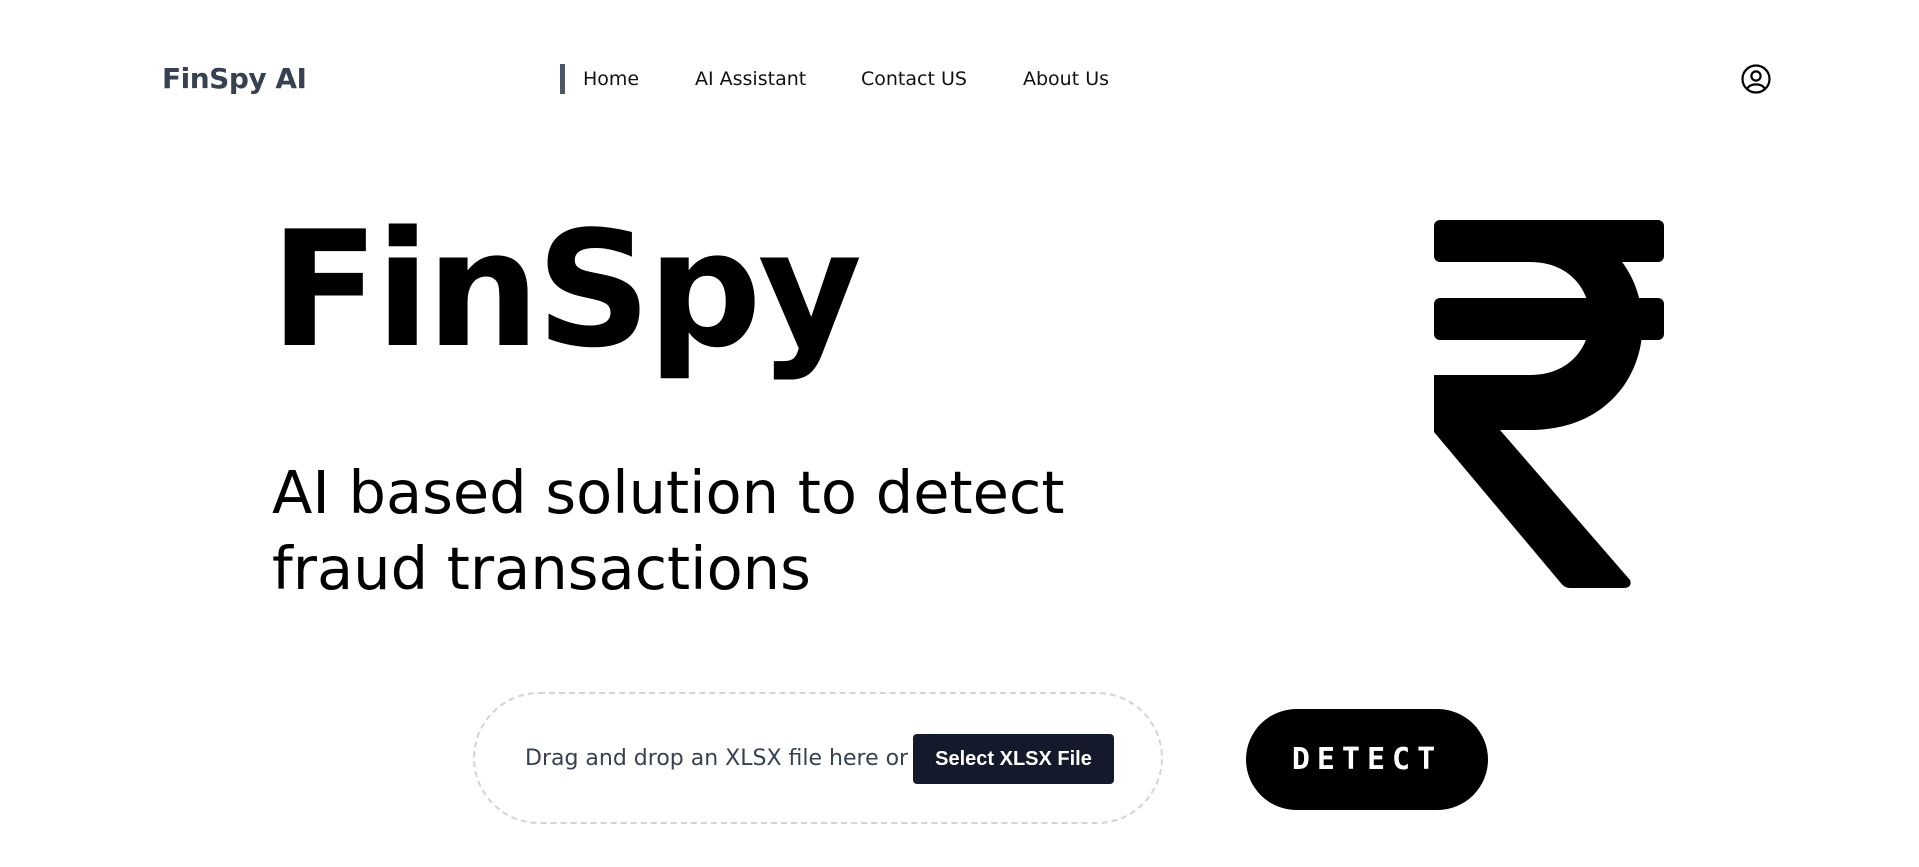 Image resolution: width=1919 pixels, height=867 pixels. What do you see at coordinates (611, 79) in the screenshot?
I see `nav-home: Home` at bounding box center [611, 79].